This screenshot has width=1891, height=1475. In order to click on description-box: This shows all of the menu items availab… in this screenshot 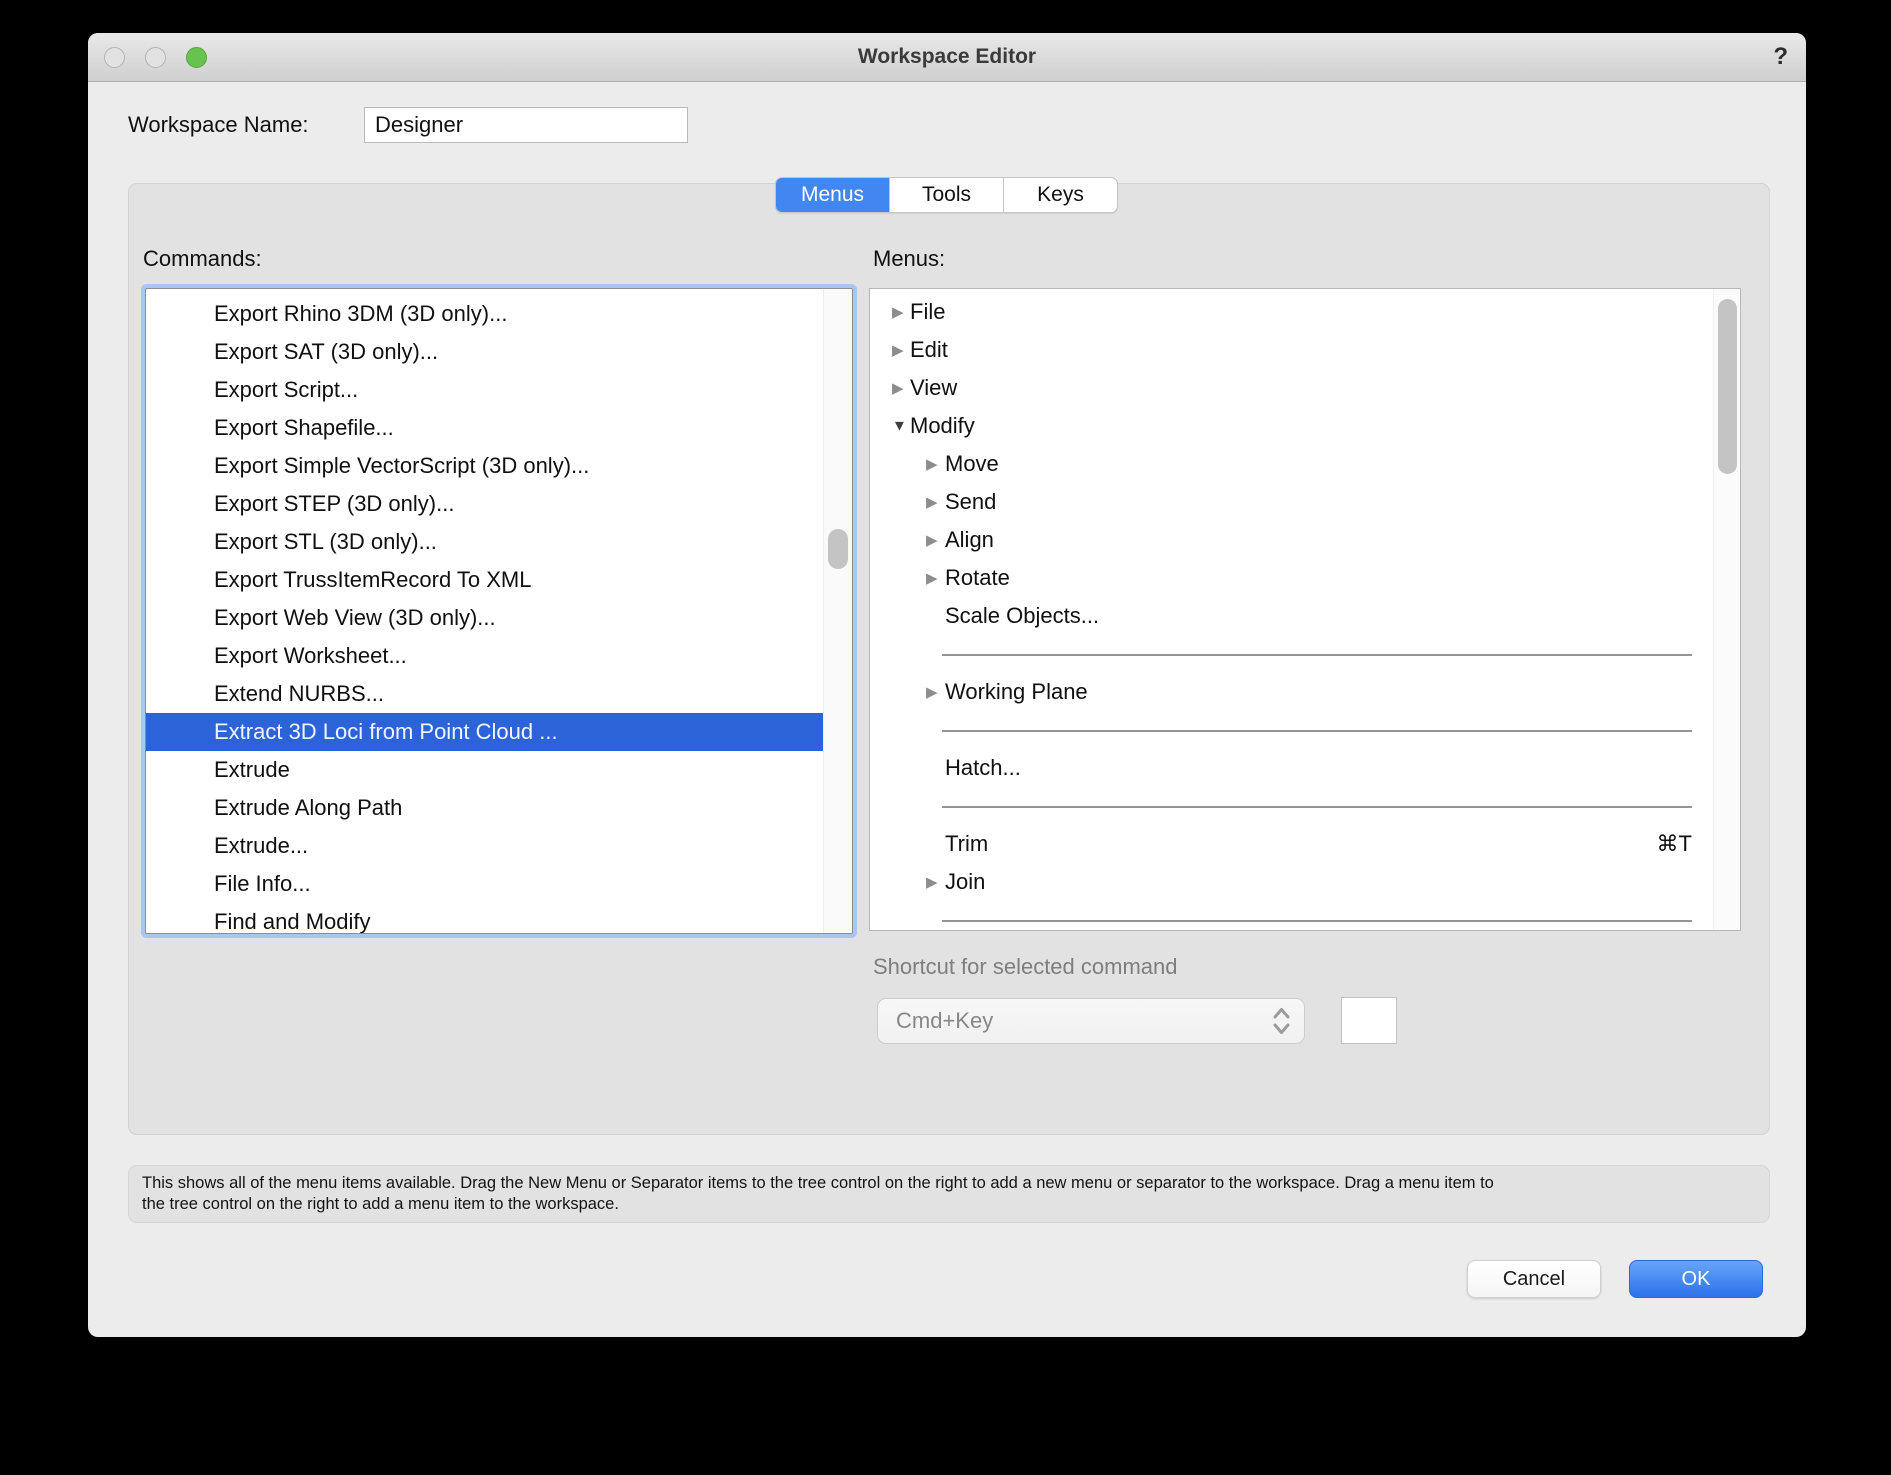, I will do `click(949, 1194)`.